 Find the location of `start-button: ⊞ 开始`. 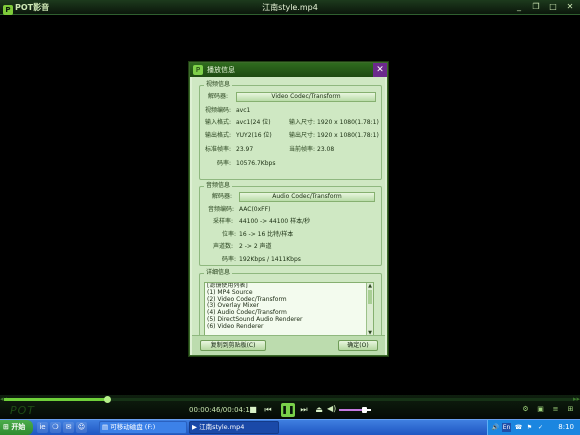

start-button: ⊞ 开始 is located at coordinates (16, 427).